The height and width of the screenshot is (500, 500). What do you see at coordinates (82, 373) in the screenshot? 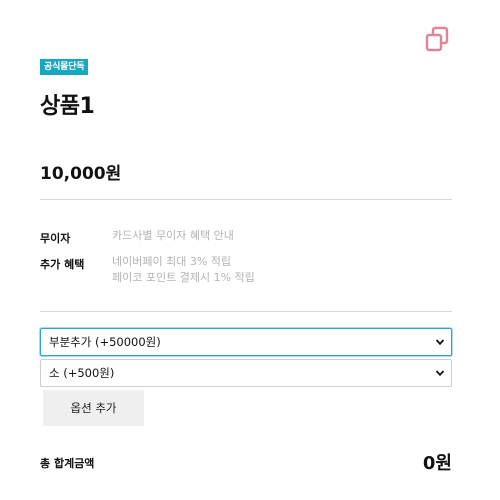
I see `option-select-value: 소 (+500원)` at bounding box center [82, 373].